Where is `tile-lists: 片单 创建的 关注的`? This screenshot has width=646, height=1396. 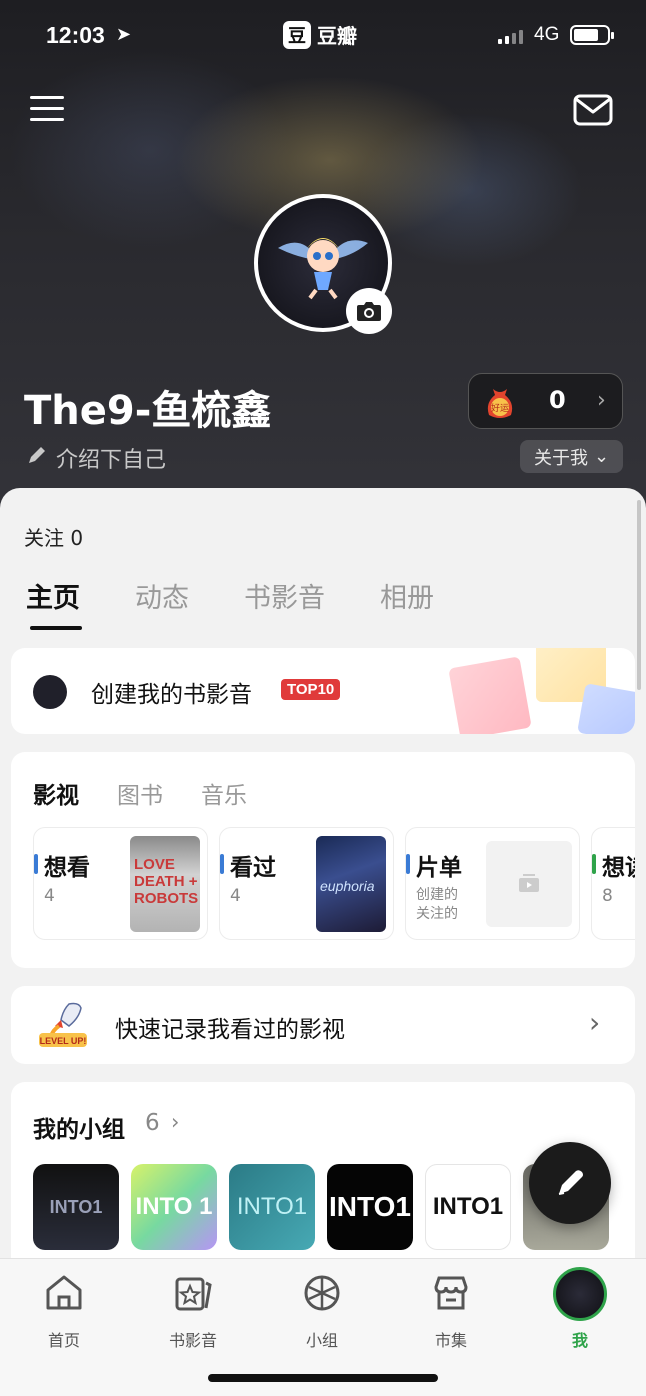
tile-lists: 片单 创建的 关注的 is located at coordinates (492, 883).